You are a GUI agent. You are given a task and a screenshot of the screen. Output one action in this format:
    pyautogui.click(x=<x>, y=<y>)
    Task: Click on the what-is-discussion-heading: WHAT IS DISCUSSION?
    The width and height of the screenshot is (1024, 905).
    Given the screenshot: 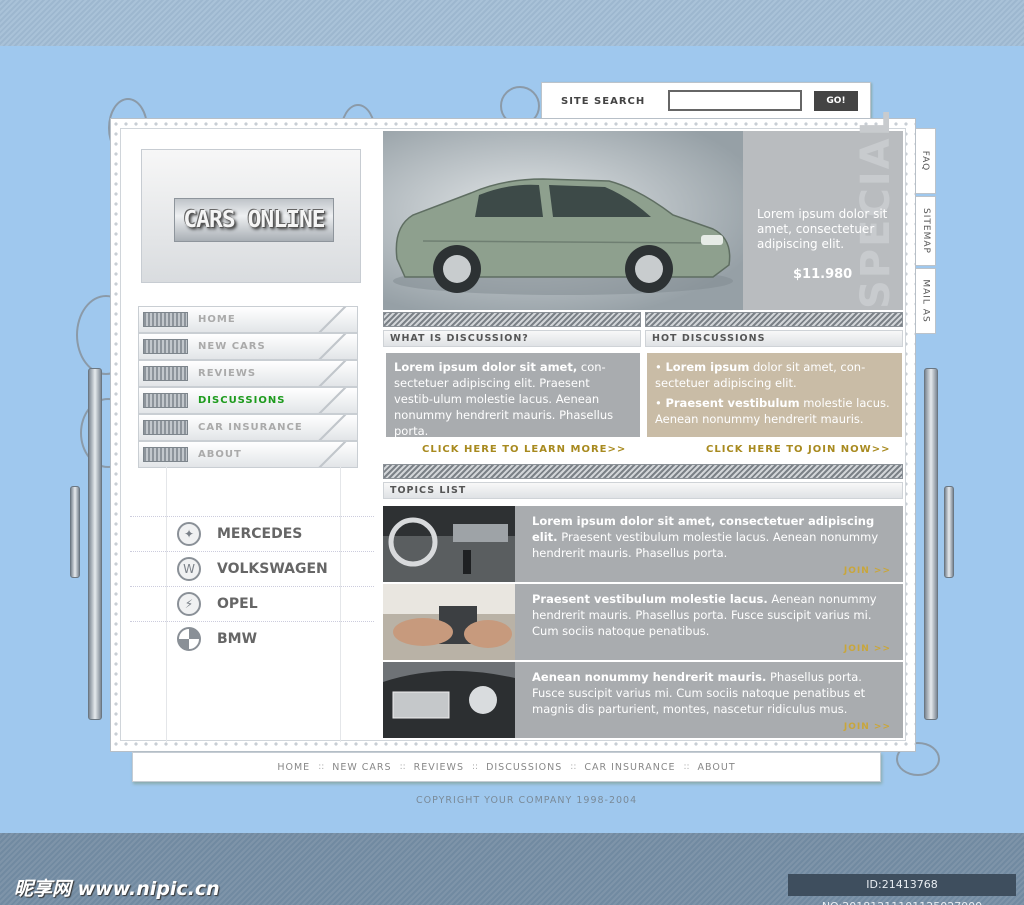 What is the action you would take?
    pyautogui.click(x=512, y=338)
    